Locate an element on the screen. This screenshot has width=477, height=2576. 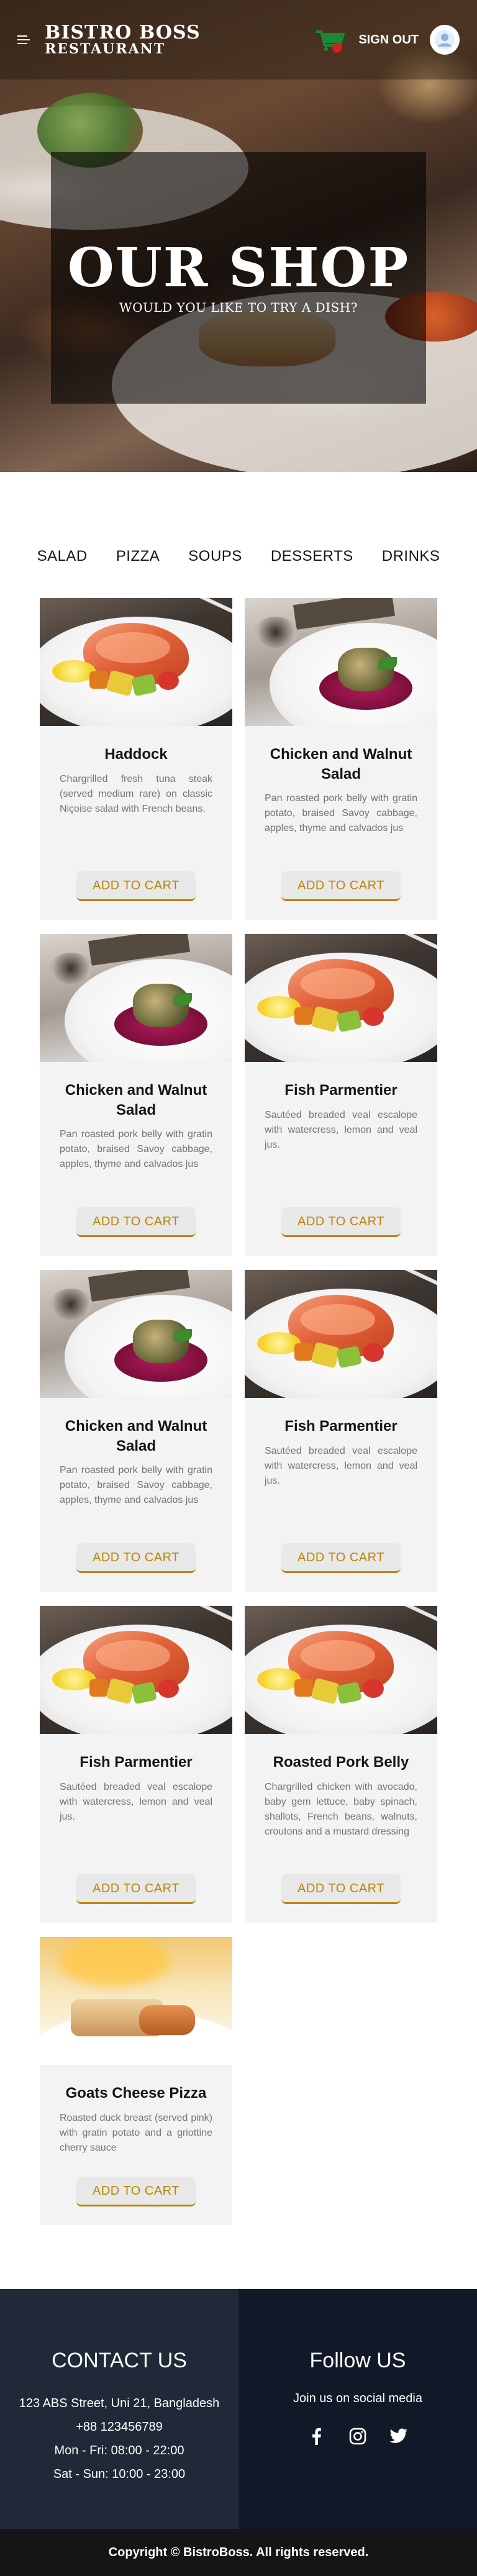
instagram-icon is located at coordinates (357, 2436).